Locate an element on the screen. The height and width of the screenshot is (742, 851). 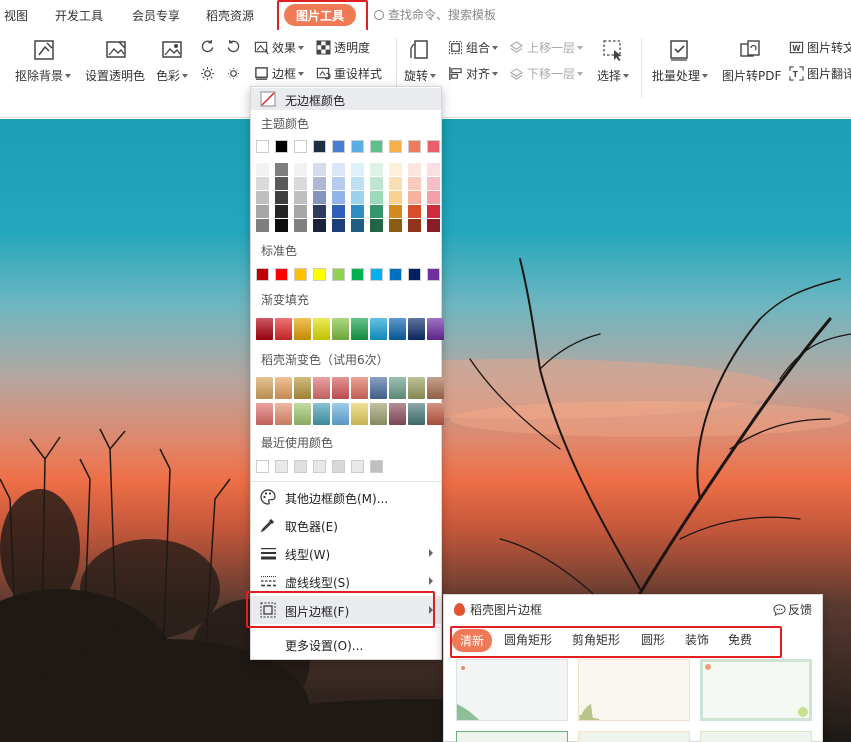
send-backward-button: 下移一层 is located at coordinates (546, 73).